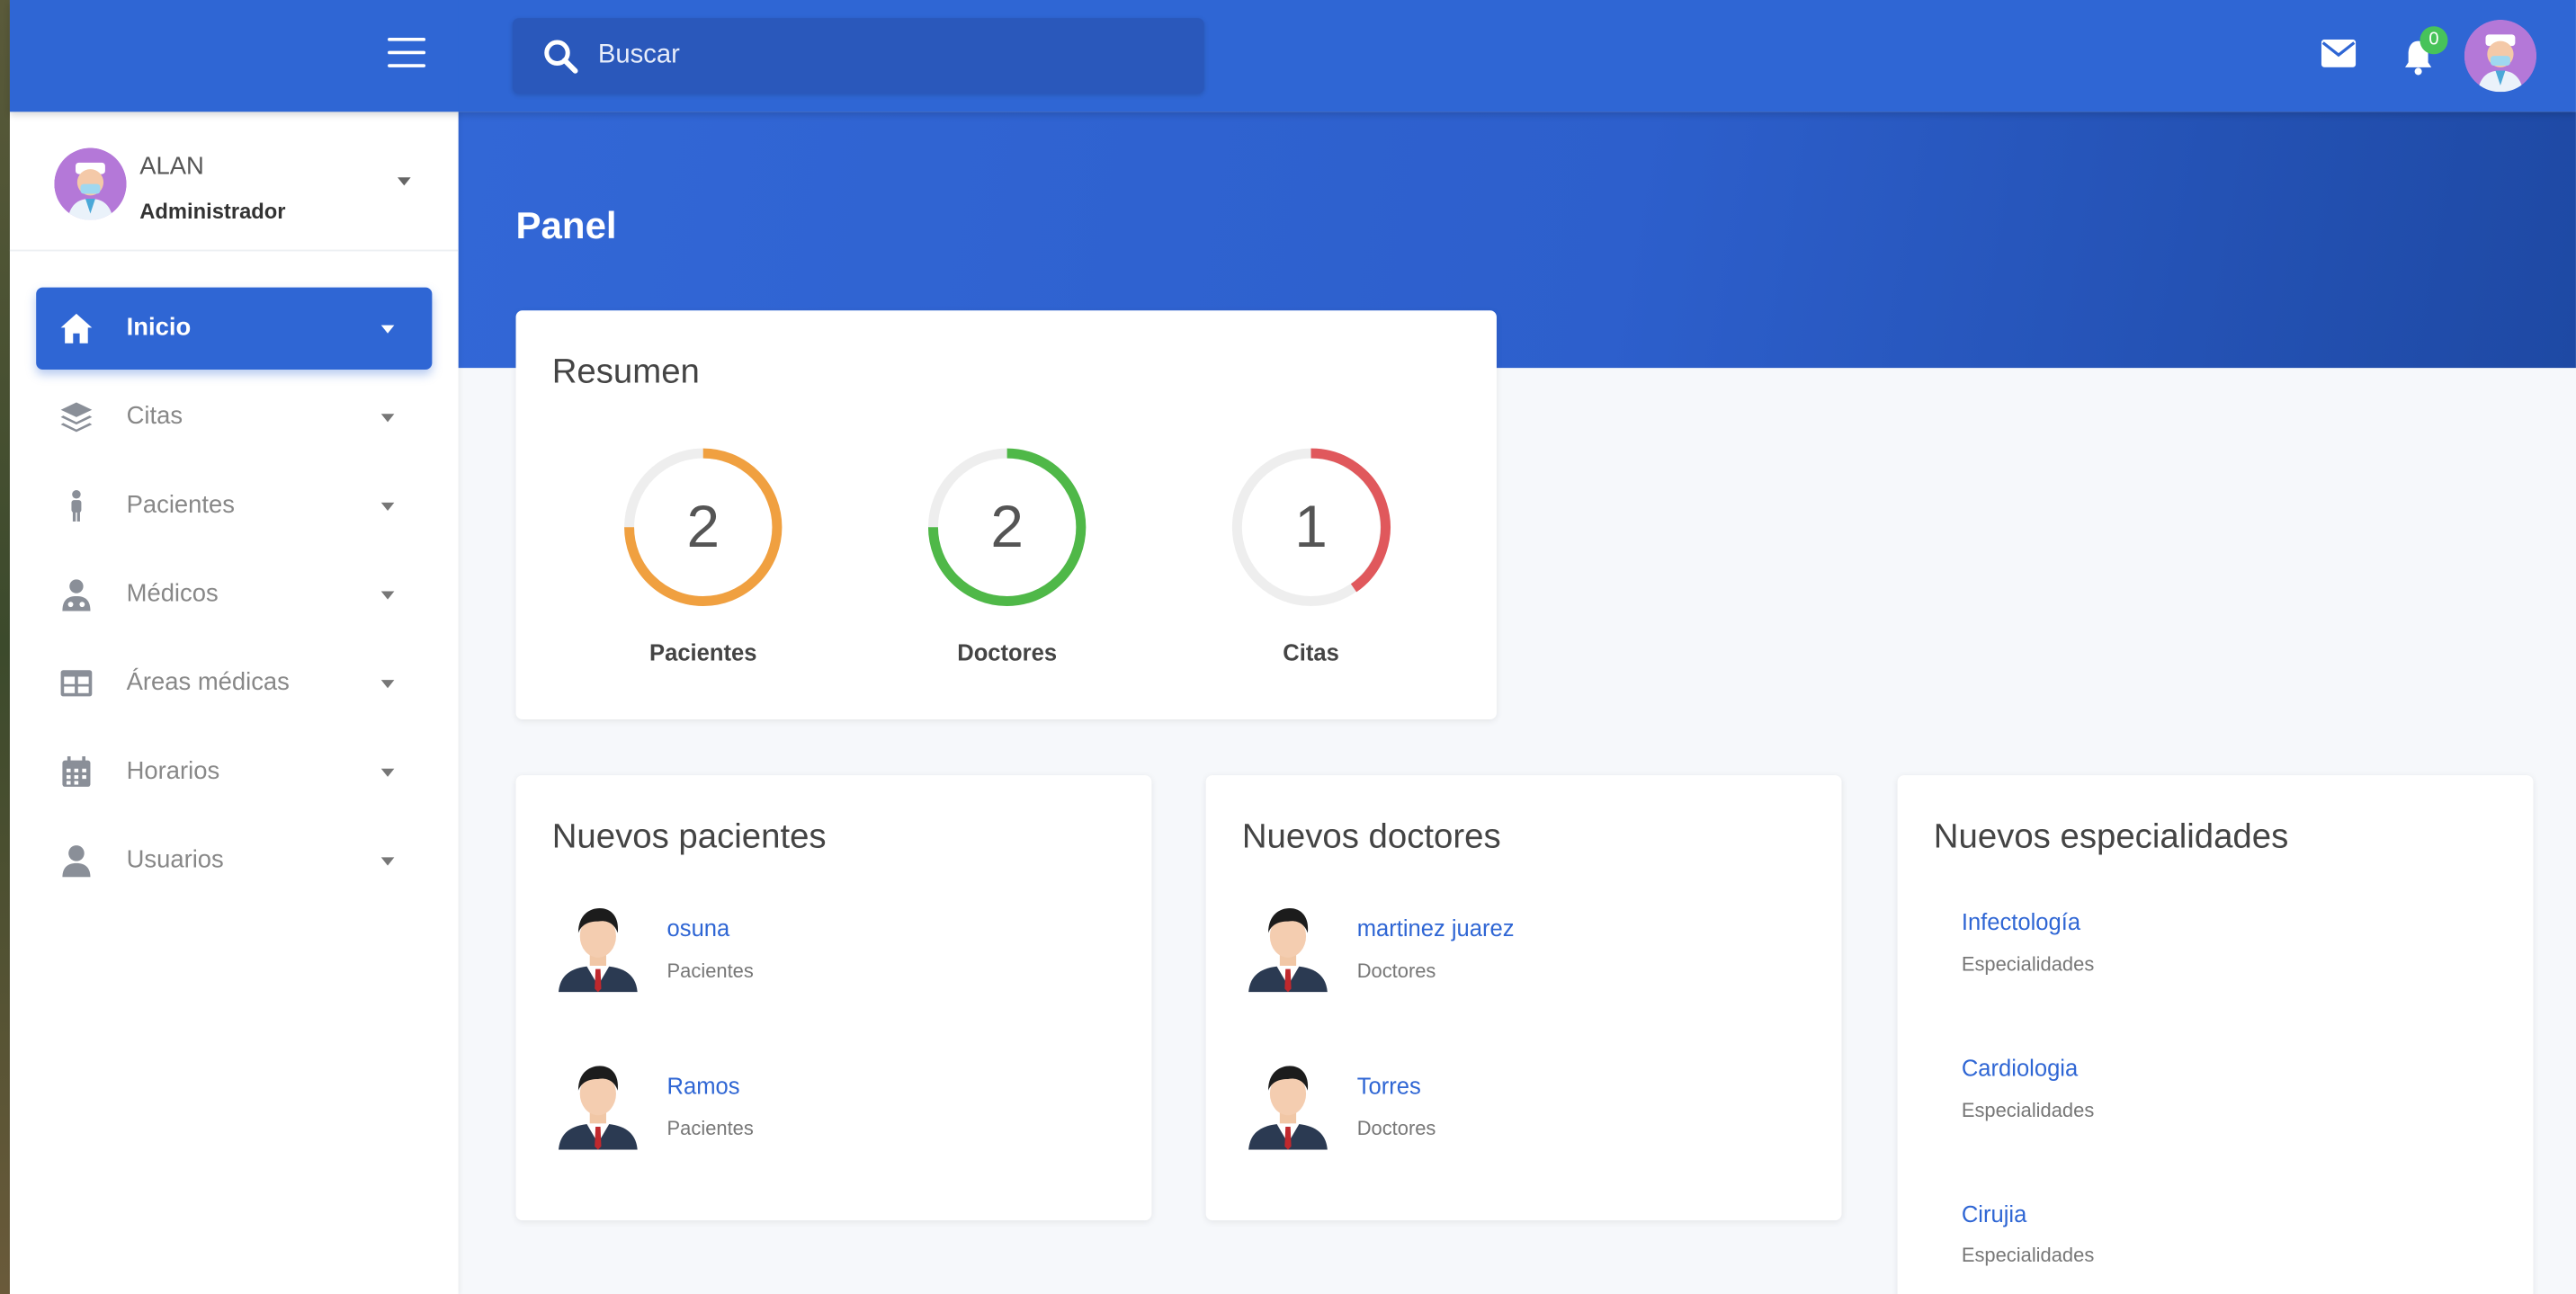  I want to click on specialty-name-link: Infectología, so click(2021, 921).